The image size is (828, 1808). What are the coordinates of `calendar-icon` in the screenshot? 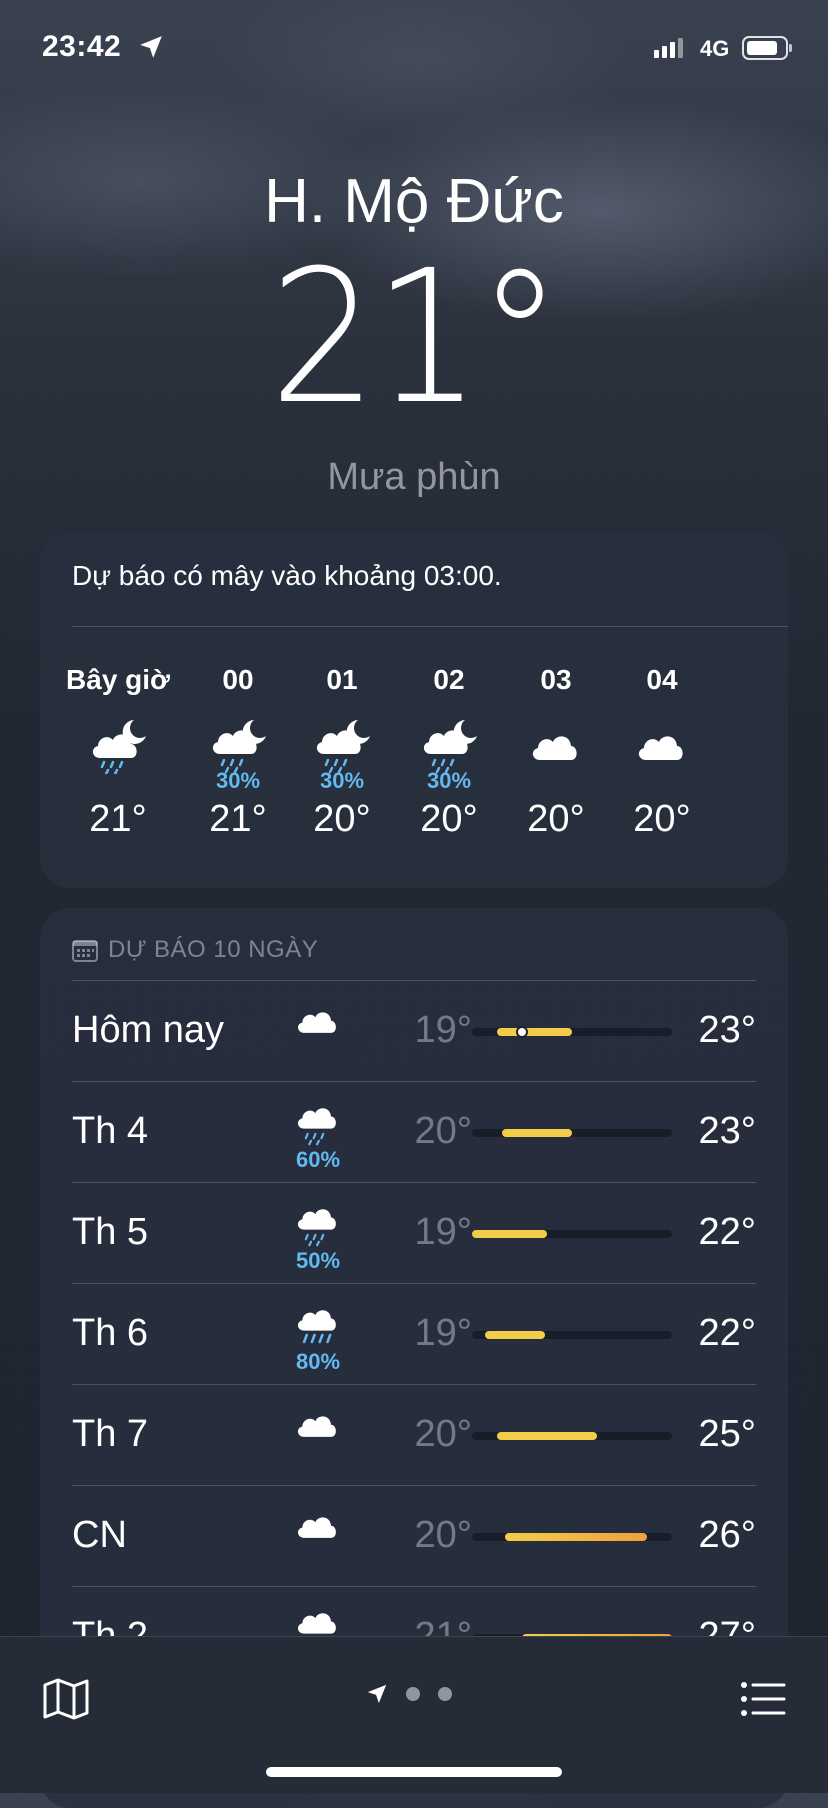 It's located at (85, 951).